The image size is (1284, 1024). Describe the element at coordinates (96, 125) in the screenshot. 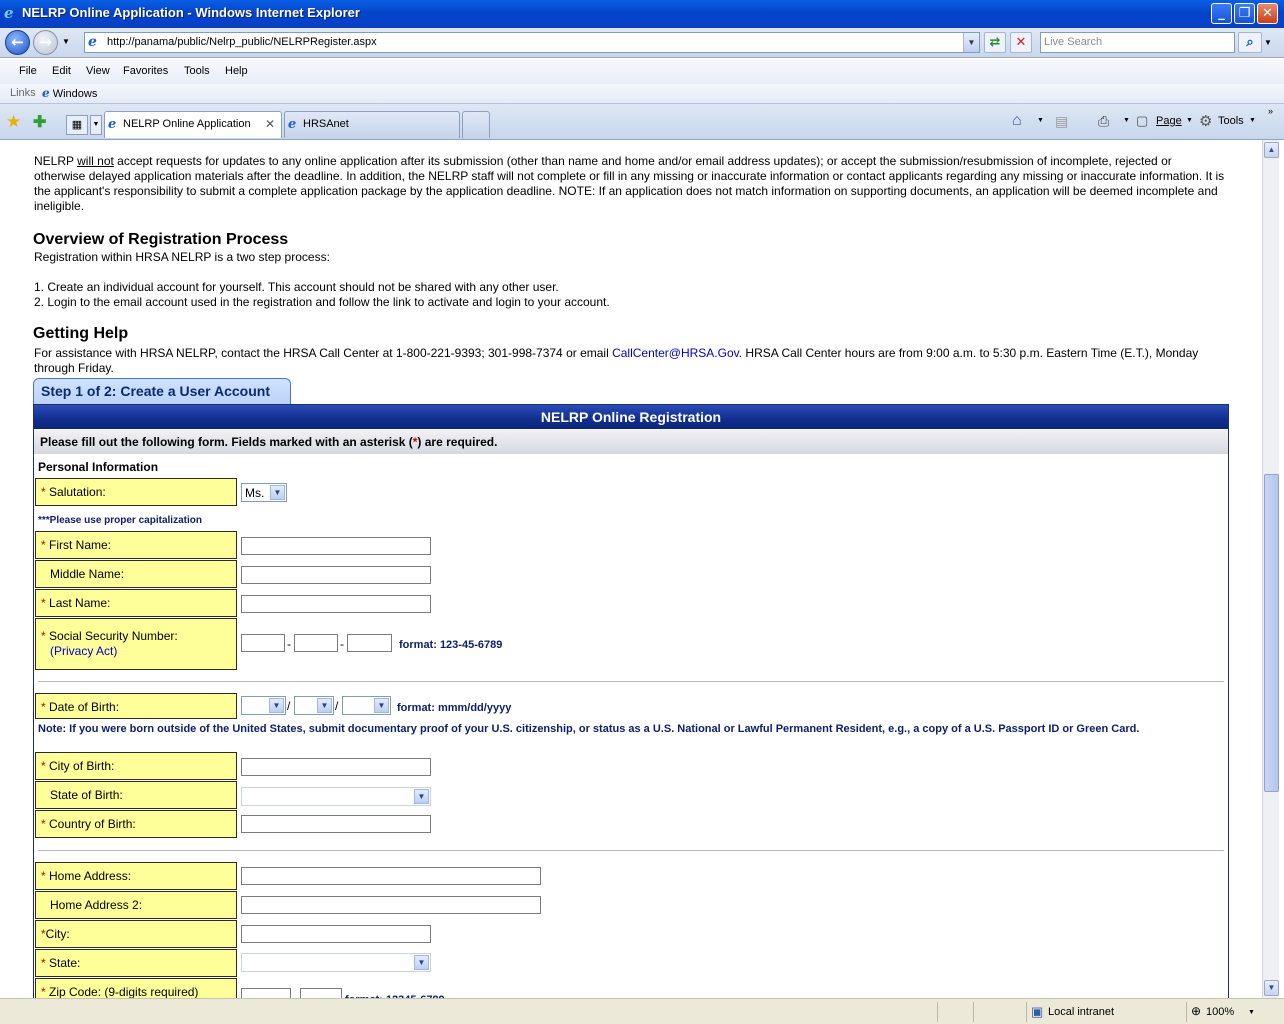

I see `tab-list-icon: ▼` at that location.